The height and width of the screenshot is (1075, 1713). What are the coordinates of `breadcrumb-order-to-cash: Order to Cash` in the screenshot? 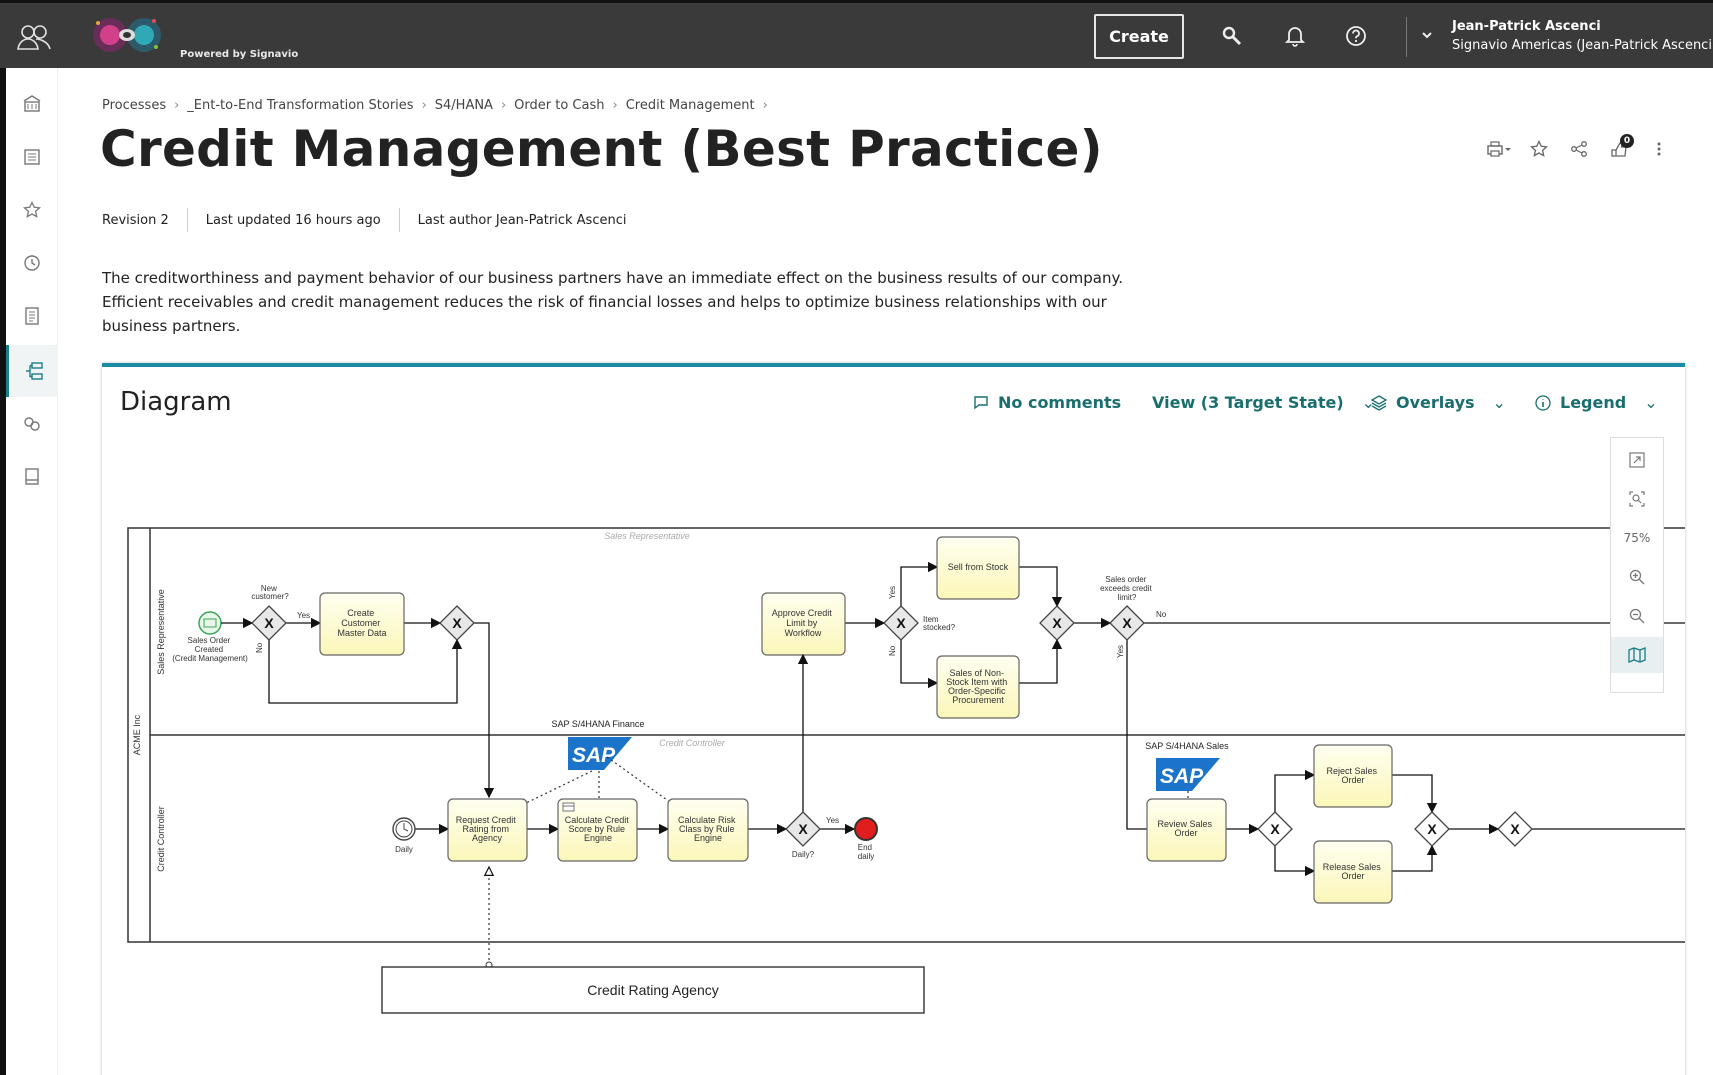 It's located at (559, 105).